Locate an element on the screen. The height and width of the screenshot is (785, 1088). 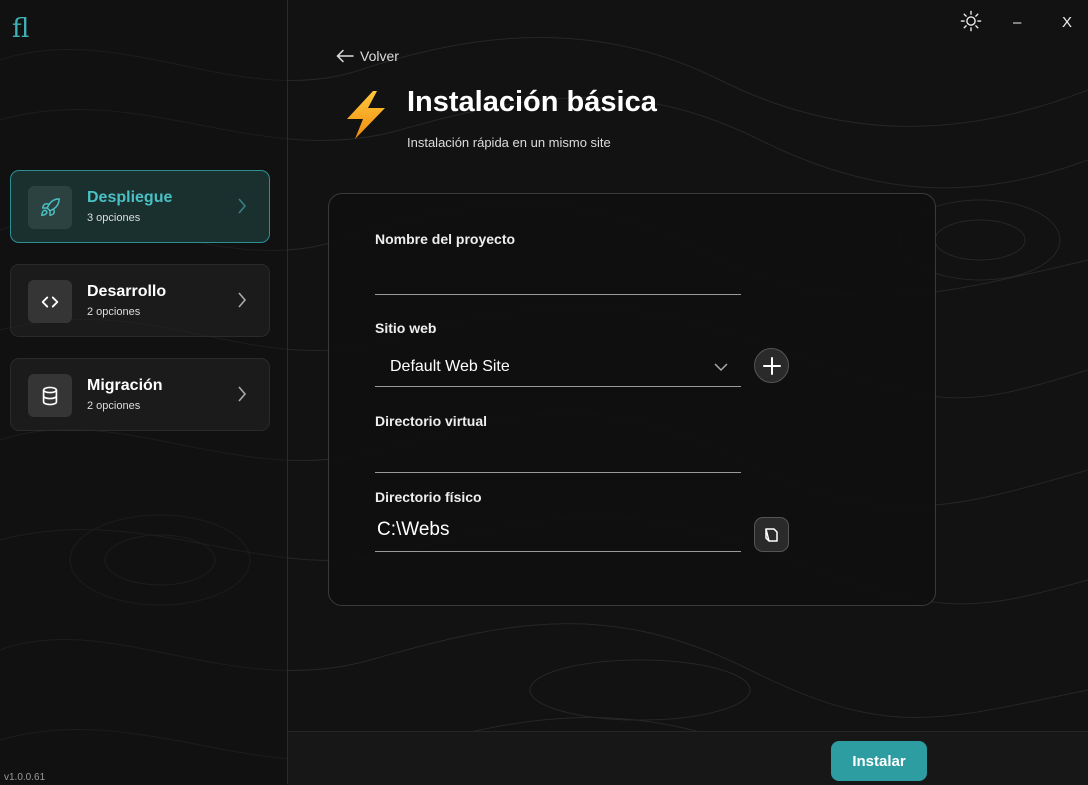
sidebar-item-title: Desarrollo is located at coordinates (127, 291).